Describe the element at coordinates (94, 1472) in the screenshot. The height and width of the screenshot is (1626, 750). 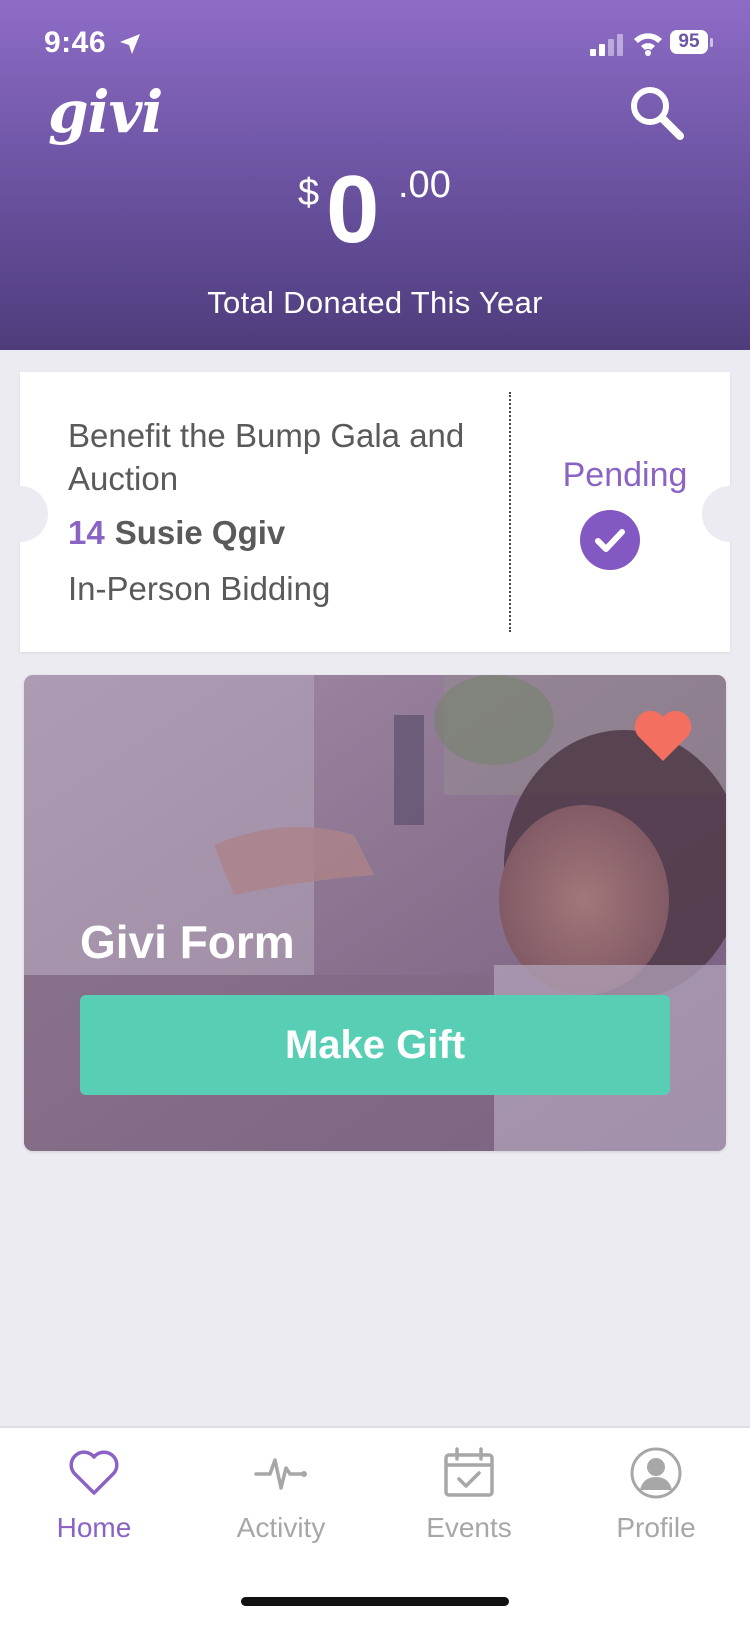
I see `heart-outline-icon` at that location.